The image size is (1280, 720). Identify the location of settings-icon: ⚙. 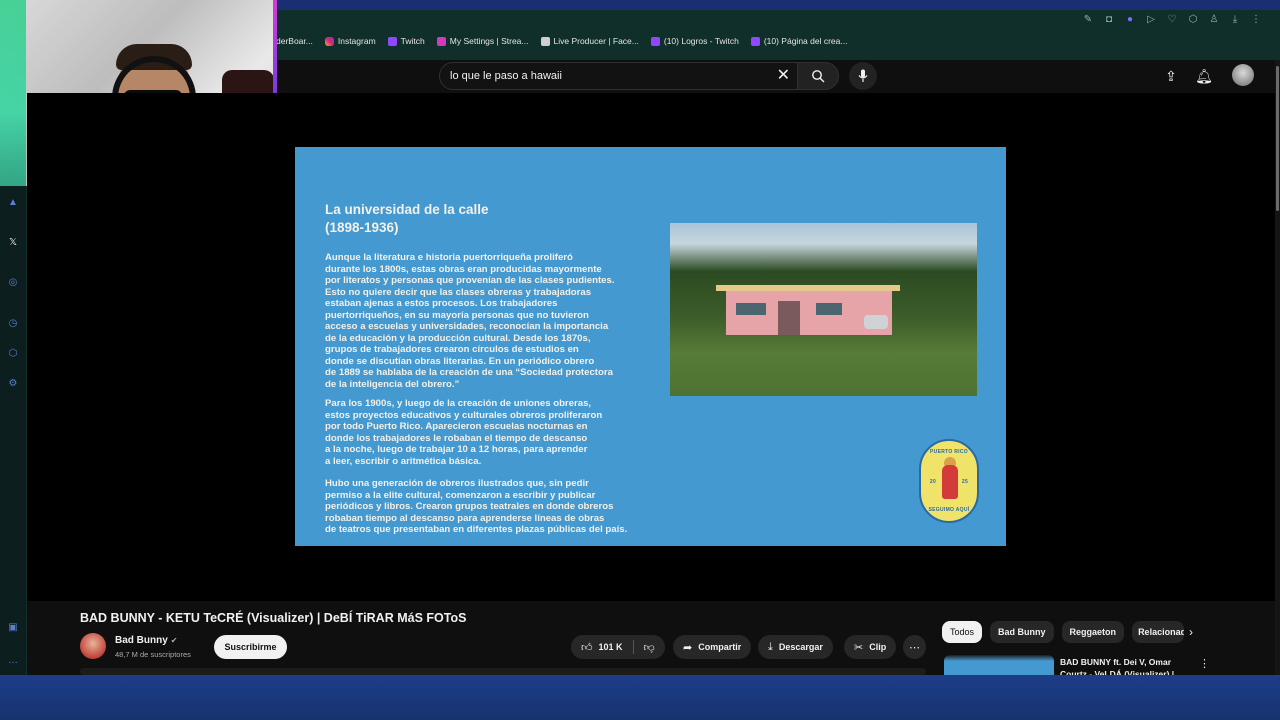
(13, 385).